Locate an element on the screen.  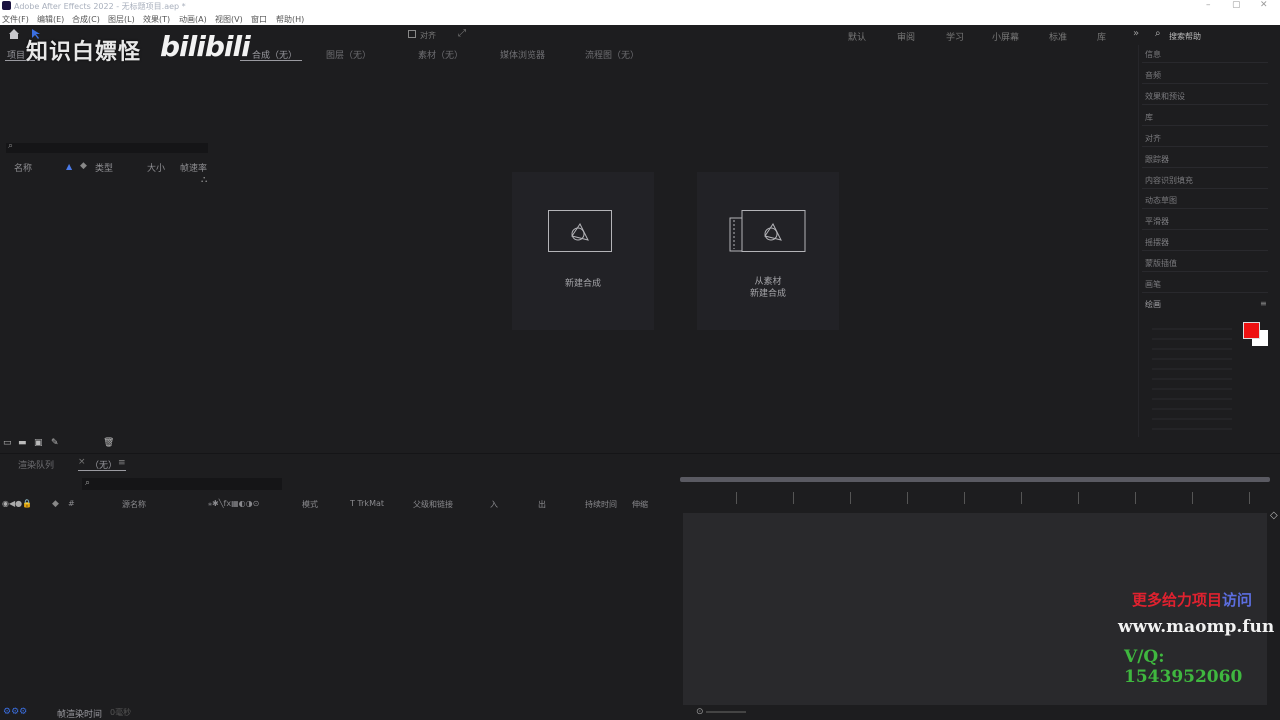
composition-from-footage-icon is located at coordinates (767, 231).